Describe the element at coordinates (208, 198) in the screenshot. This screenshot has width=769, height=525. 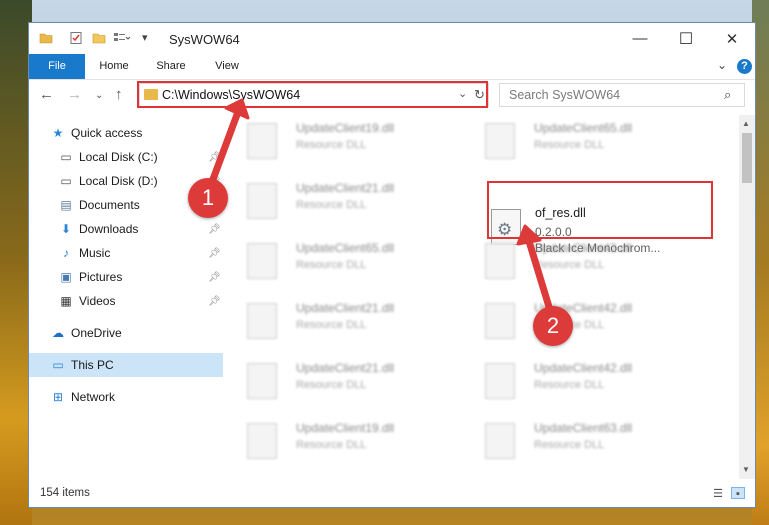
I see `callout-one: 1` at that location.